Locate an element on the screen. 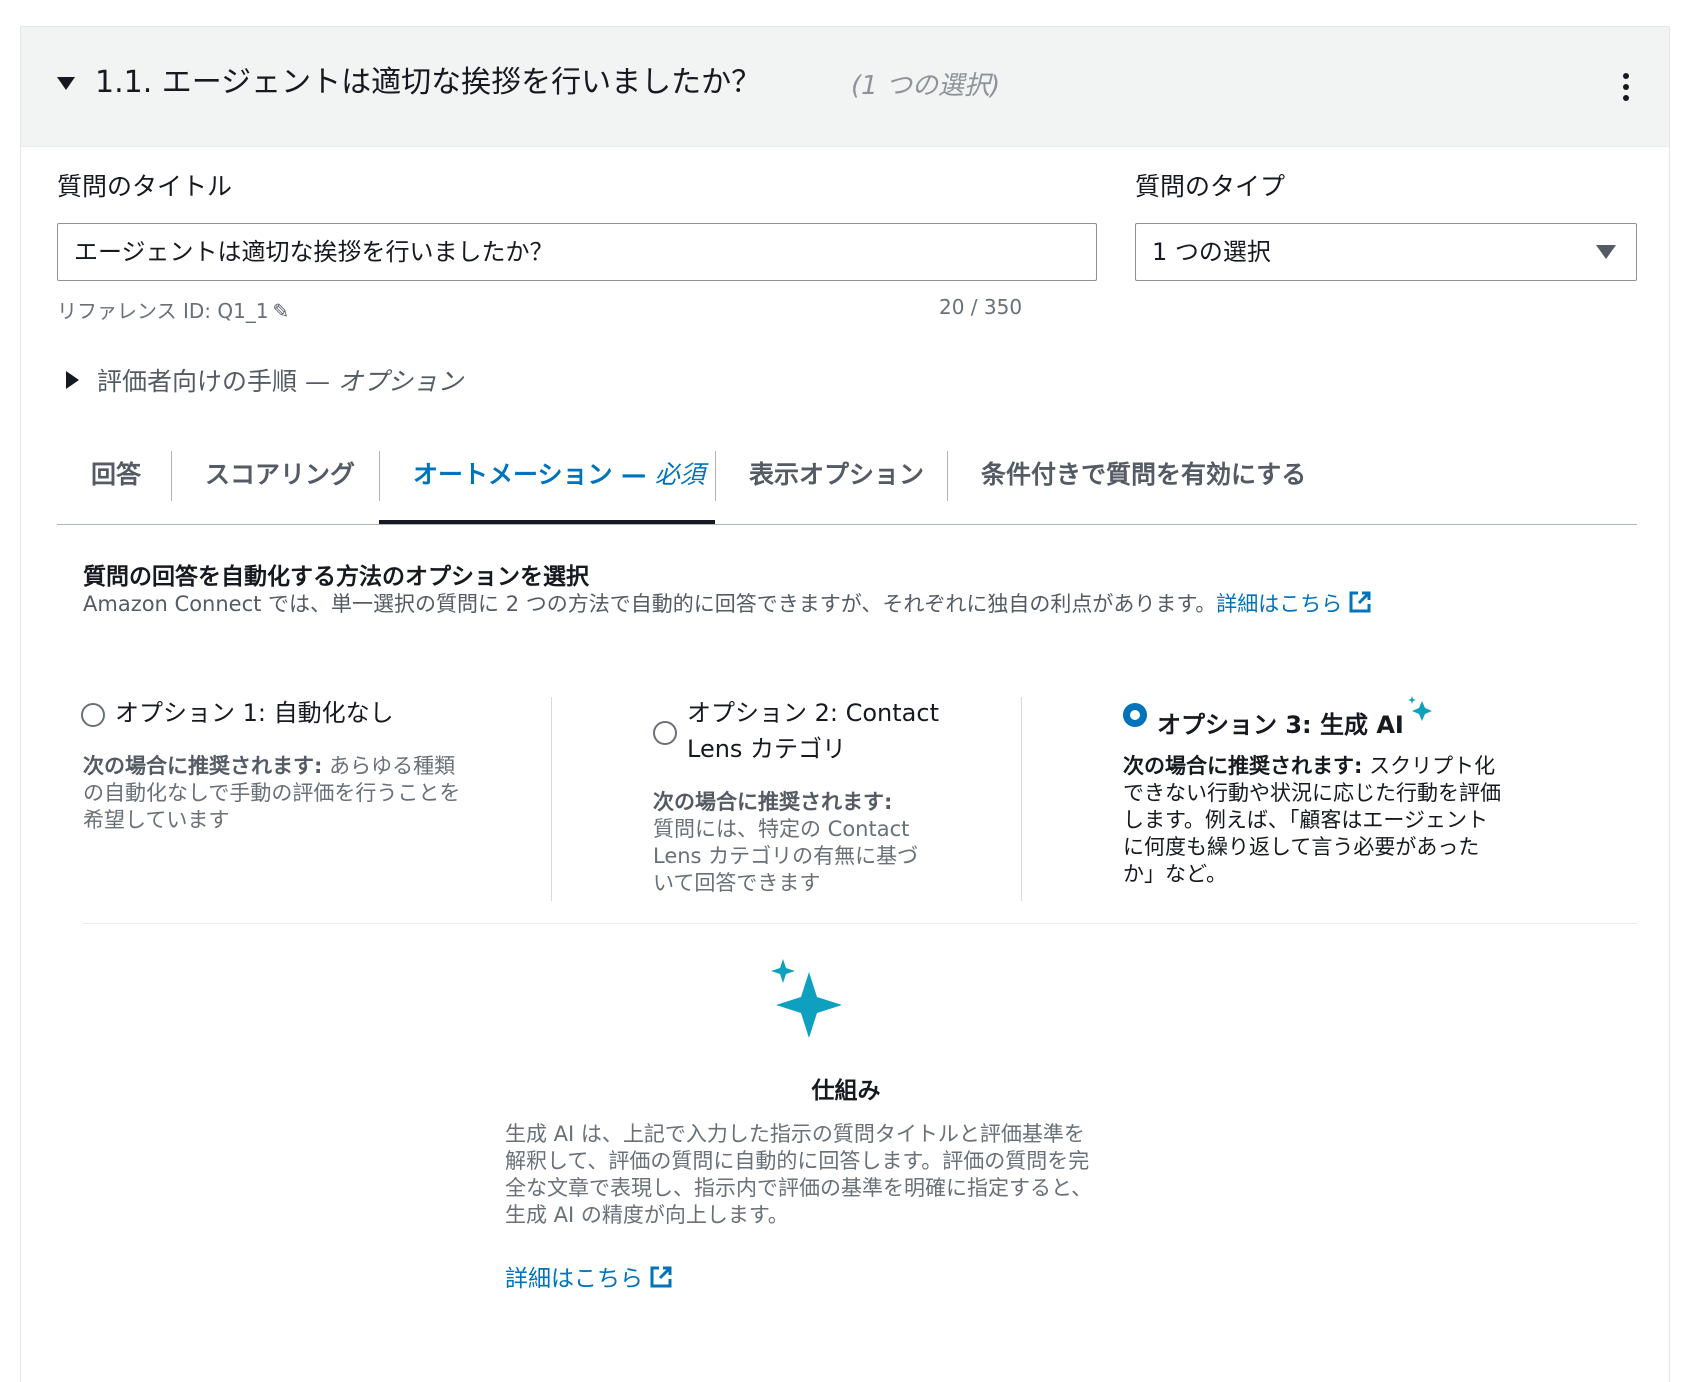  tab-answers: 回答 is located at coordinates (116, 475).